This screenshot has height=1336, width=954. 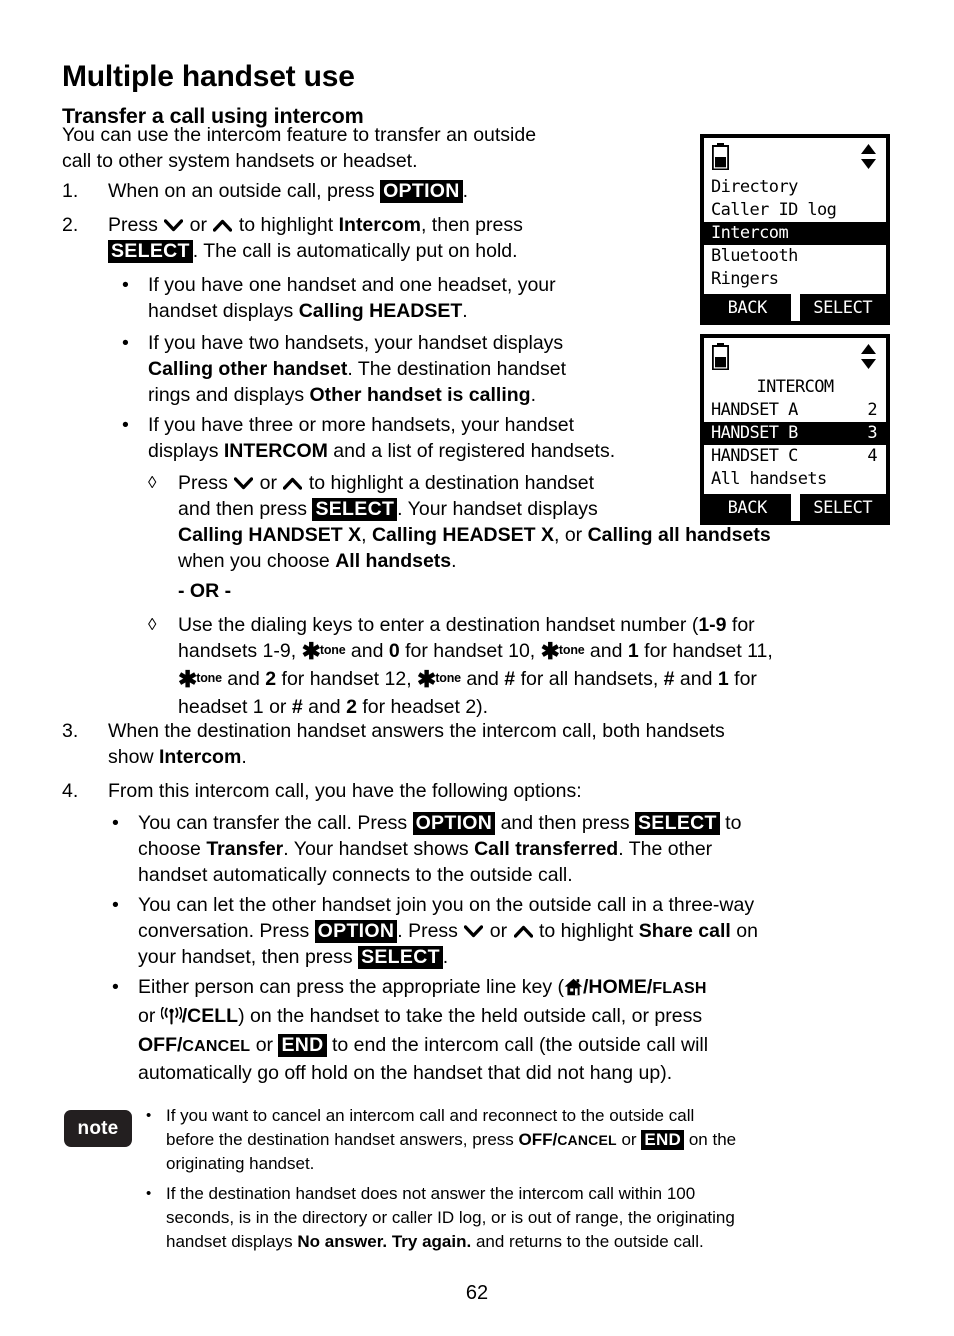 I want to click on sub-1-line-4a: when you choose, so click(x=257, y=561).